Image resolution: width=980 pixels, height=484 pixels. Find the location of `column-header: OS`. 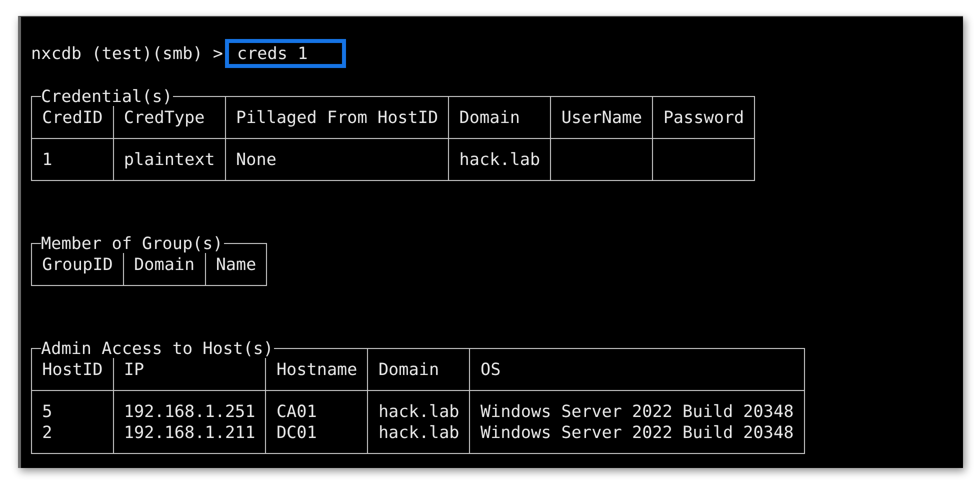

column-header: OS is located at coordinates (637, 369).